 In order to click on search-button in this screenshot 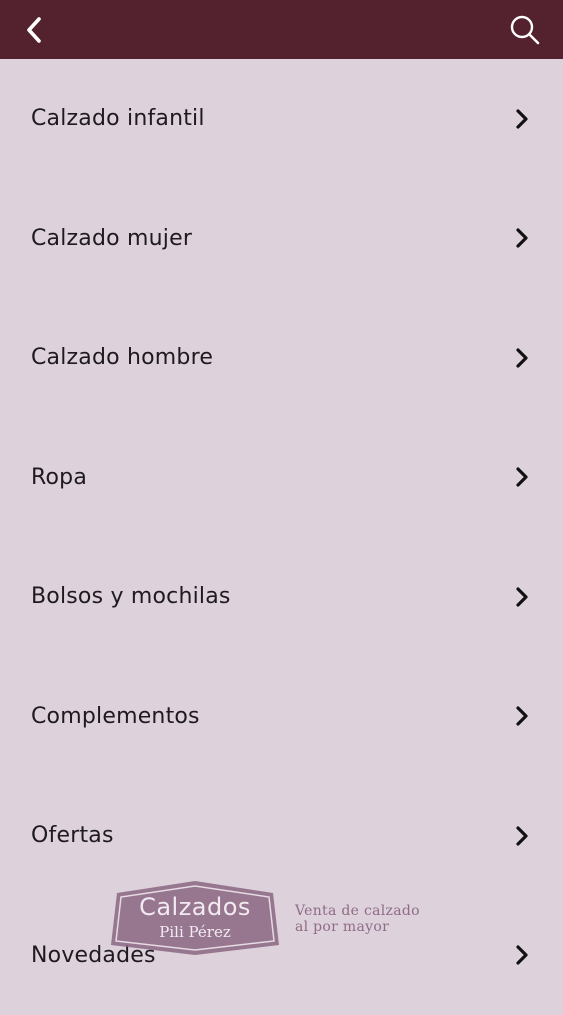, I will do `click(521, 30)`.